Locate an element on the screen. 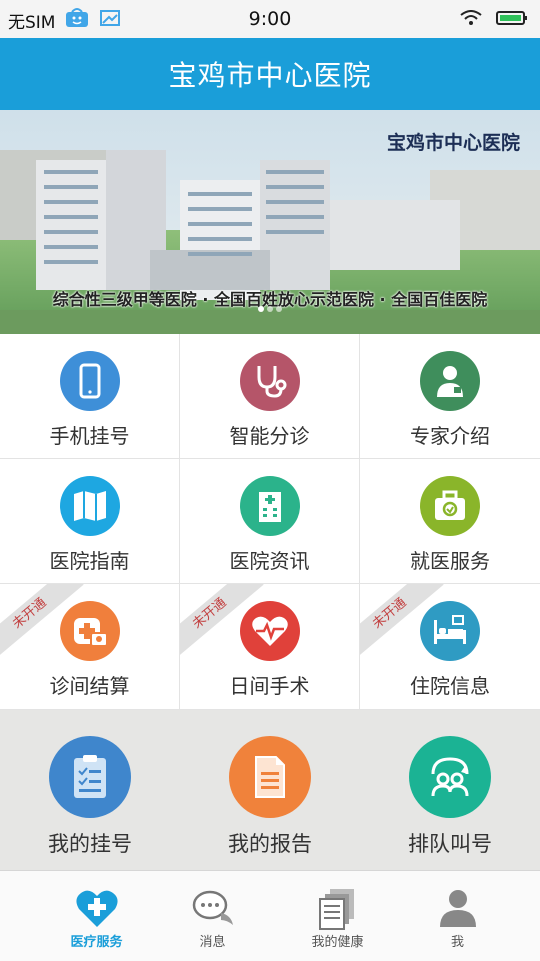 The image size is (540, 961). my-report-label: 我的报告 is located at coordinates (270, 844).